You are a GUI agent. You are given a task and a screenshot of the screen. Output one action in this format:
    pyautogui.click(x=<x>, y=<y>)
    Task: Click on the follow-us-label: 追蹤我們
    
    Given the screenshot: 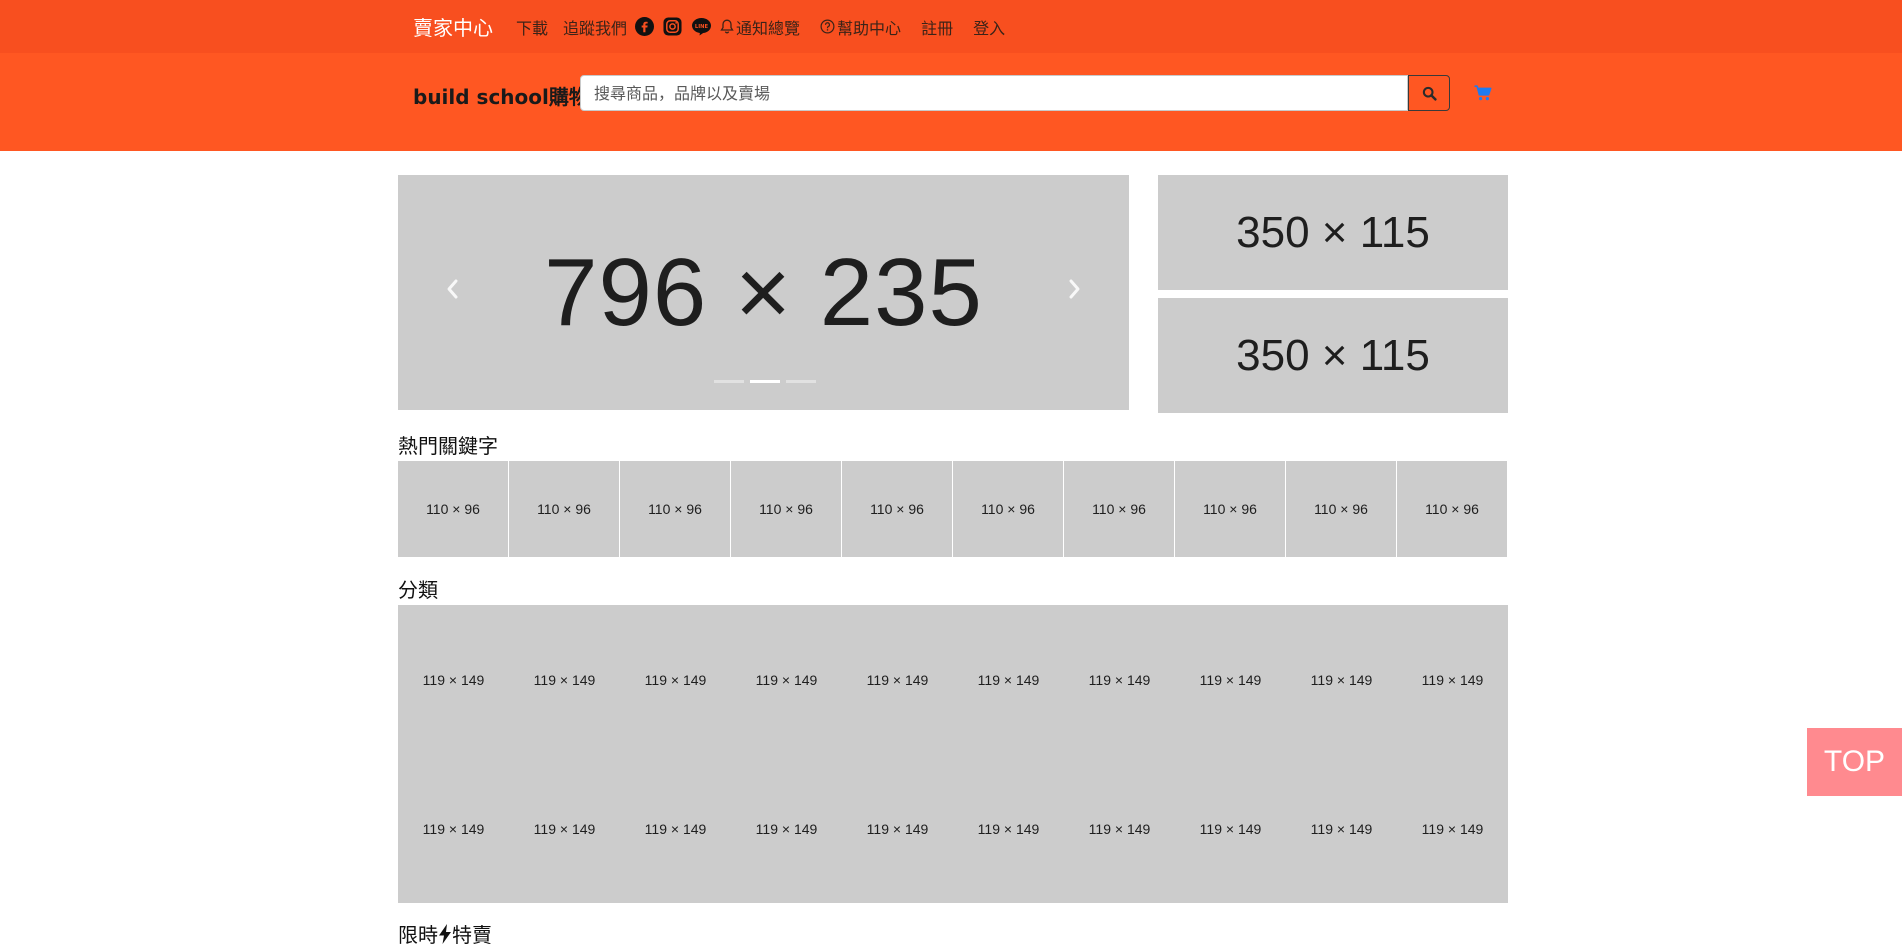 What is the action you would take?
    pyautogui.click(x=595, y=28)
    